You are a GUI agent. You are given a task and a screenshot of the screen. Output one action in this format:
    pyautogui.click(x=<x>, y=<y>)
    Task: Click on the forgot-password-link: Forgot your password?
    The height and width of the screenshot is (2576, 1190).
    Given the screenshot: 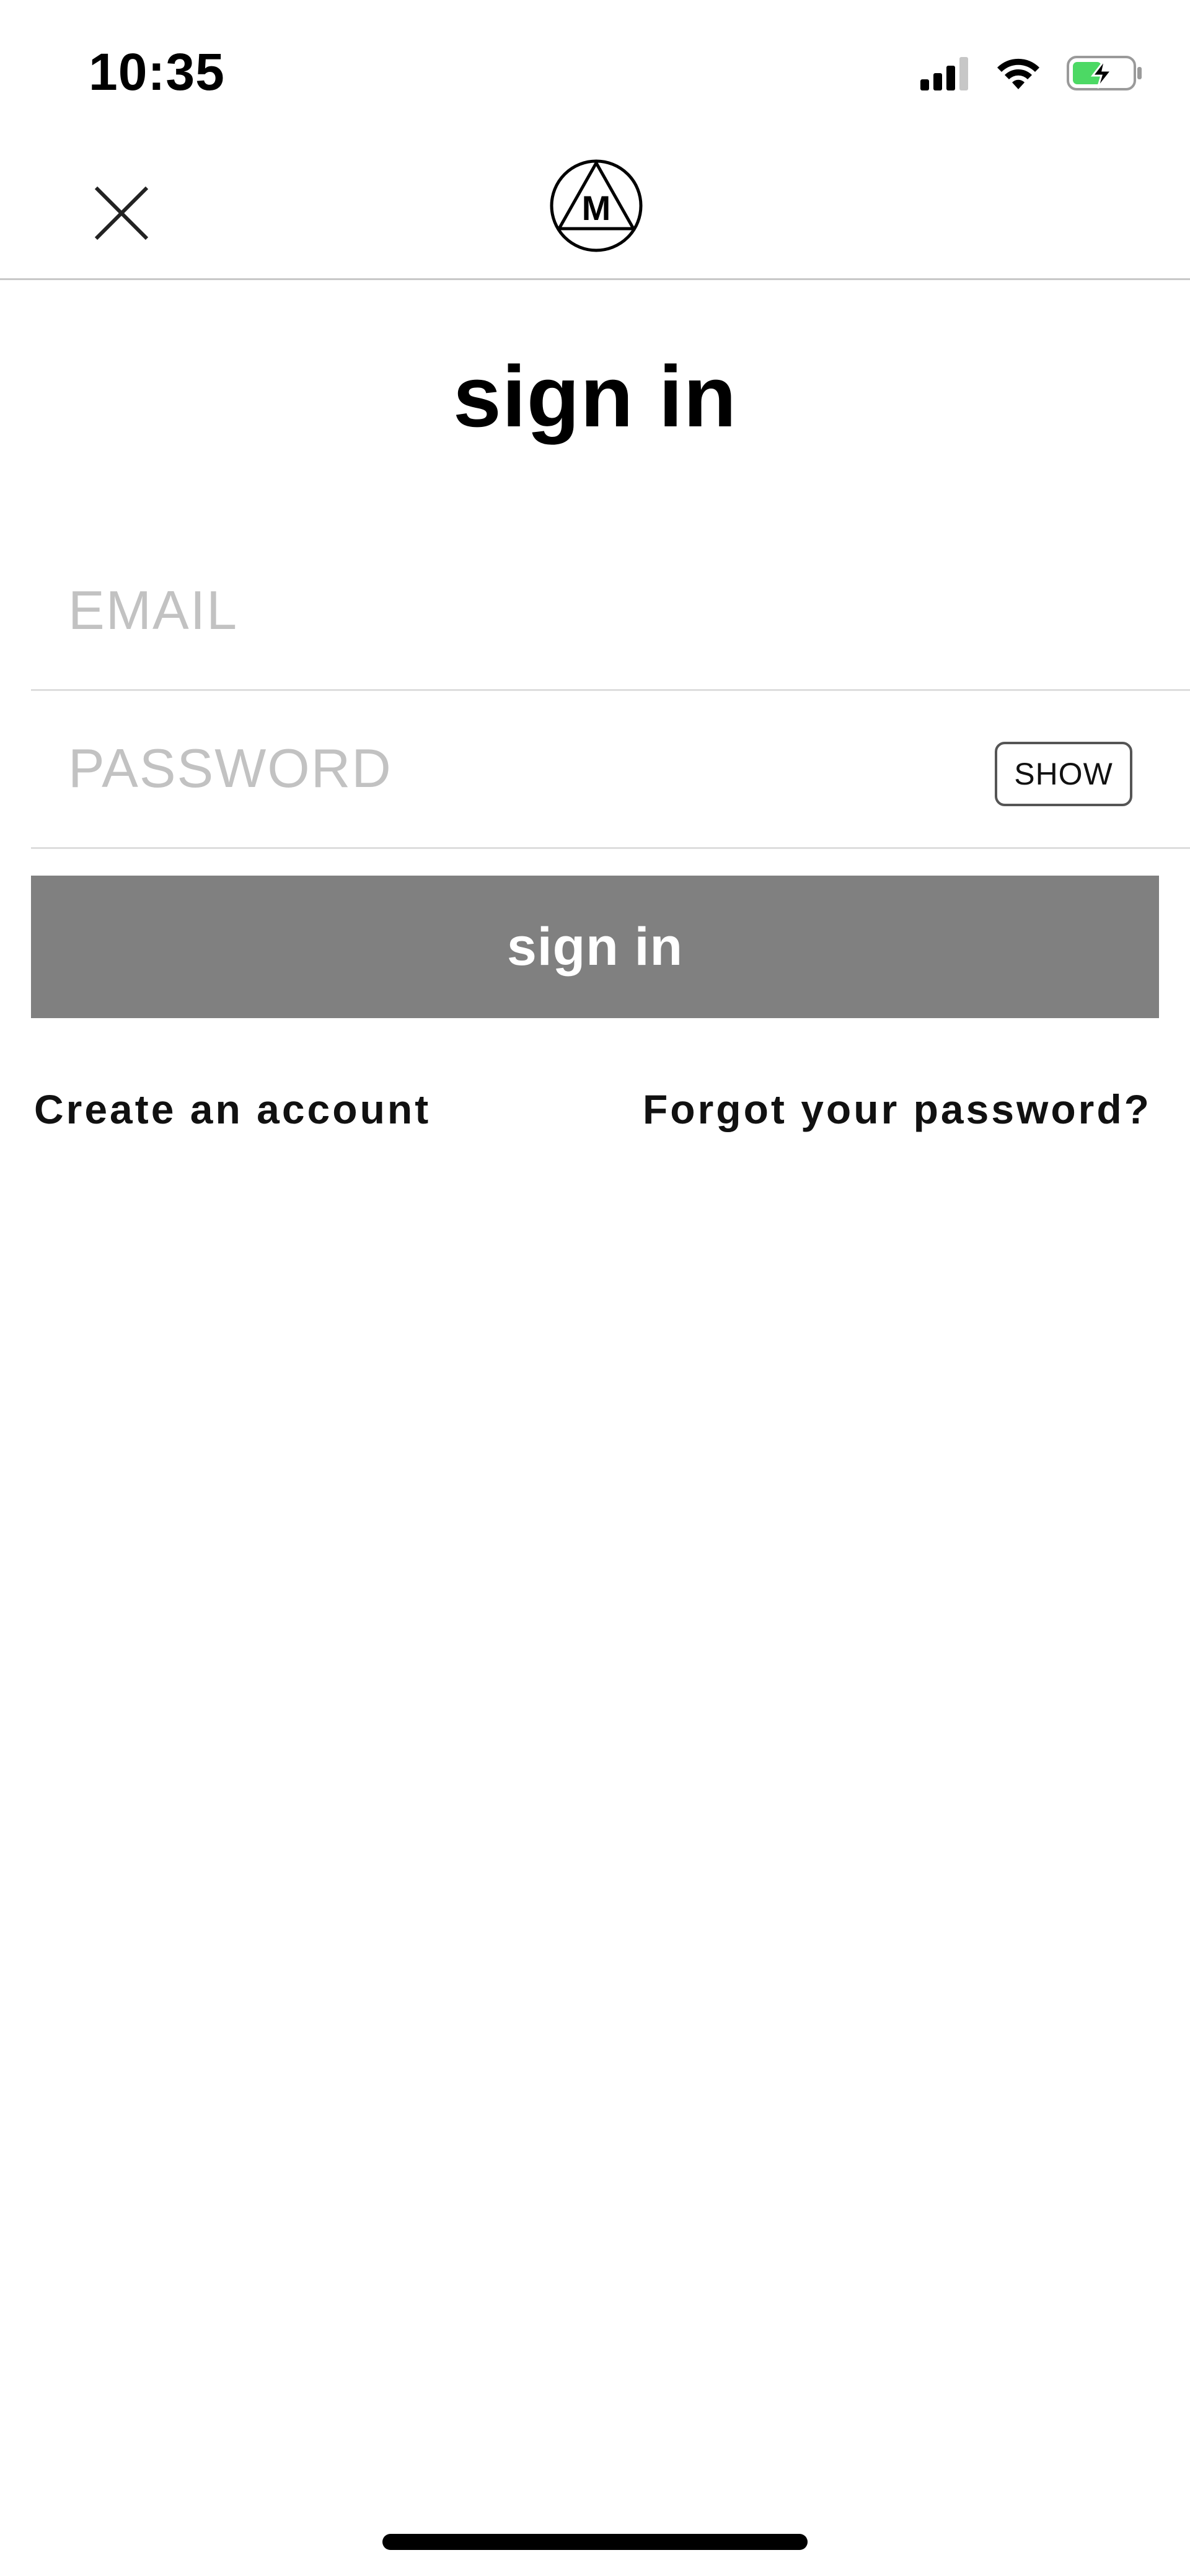 What is the action you would take?
    pyautogui.click(x=897, y=1109)
    